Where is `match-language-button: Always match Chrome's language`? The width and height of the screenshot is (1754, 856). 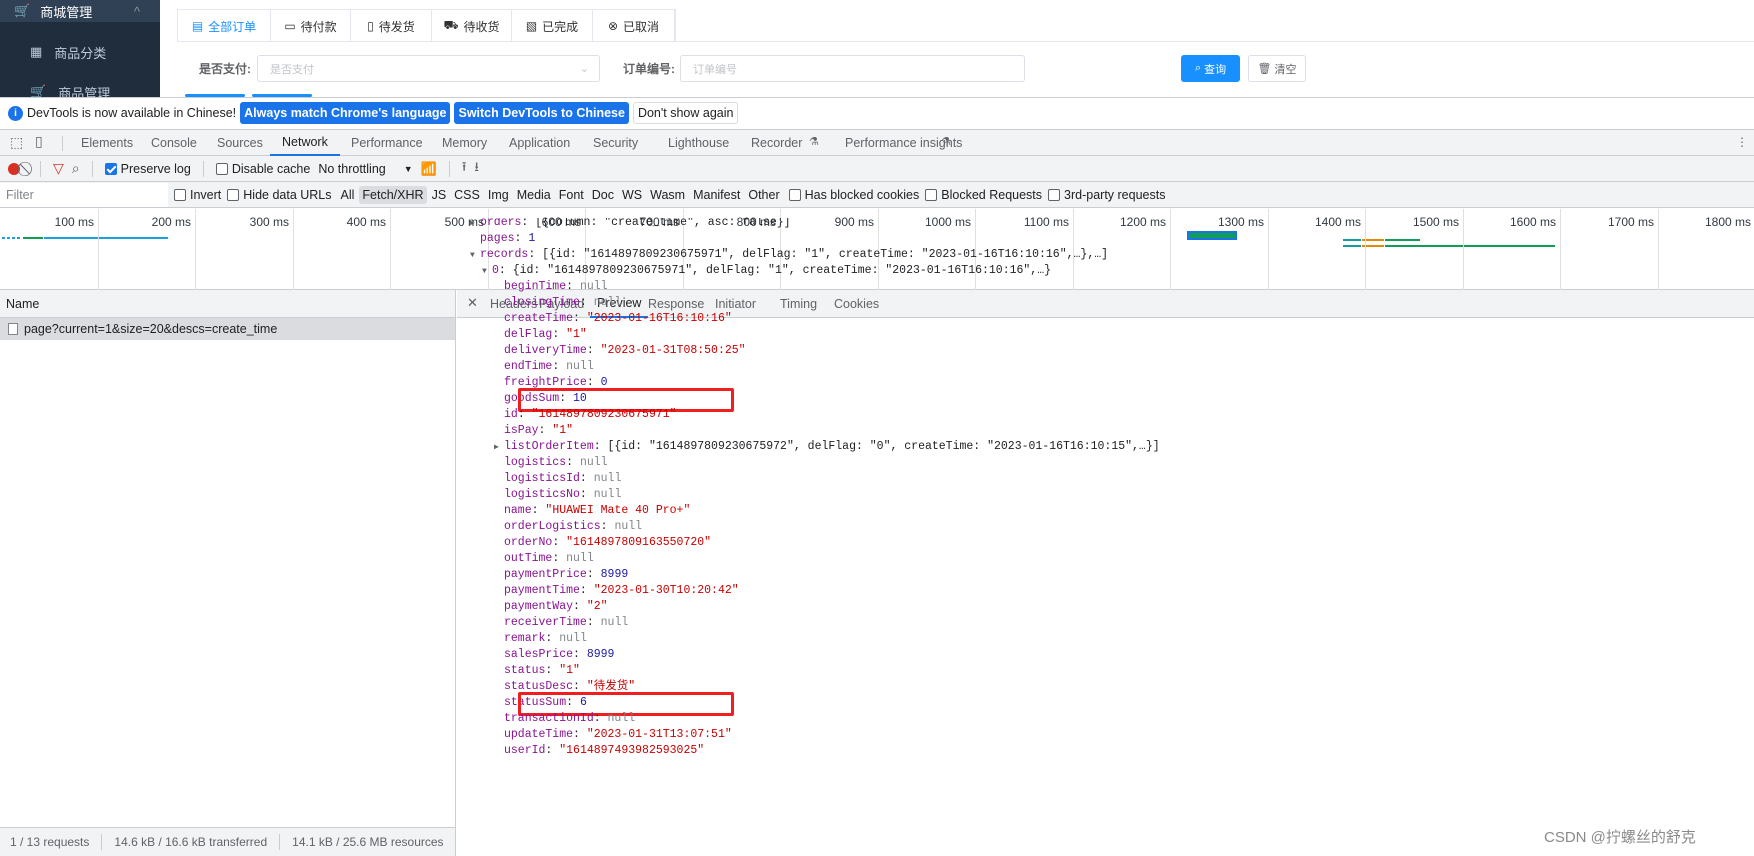 match-language-button: Always match Chrome's language is located at coordinates (345, 113).